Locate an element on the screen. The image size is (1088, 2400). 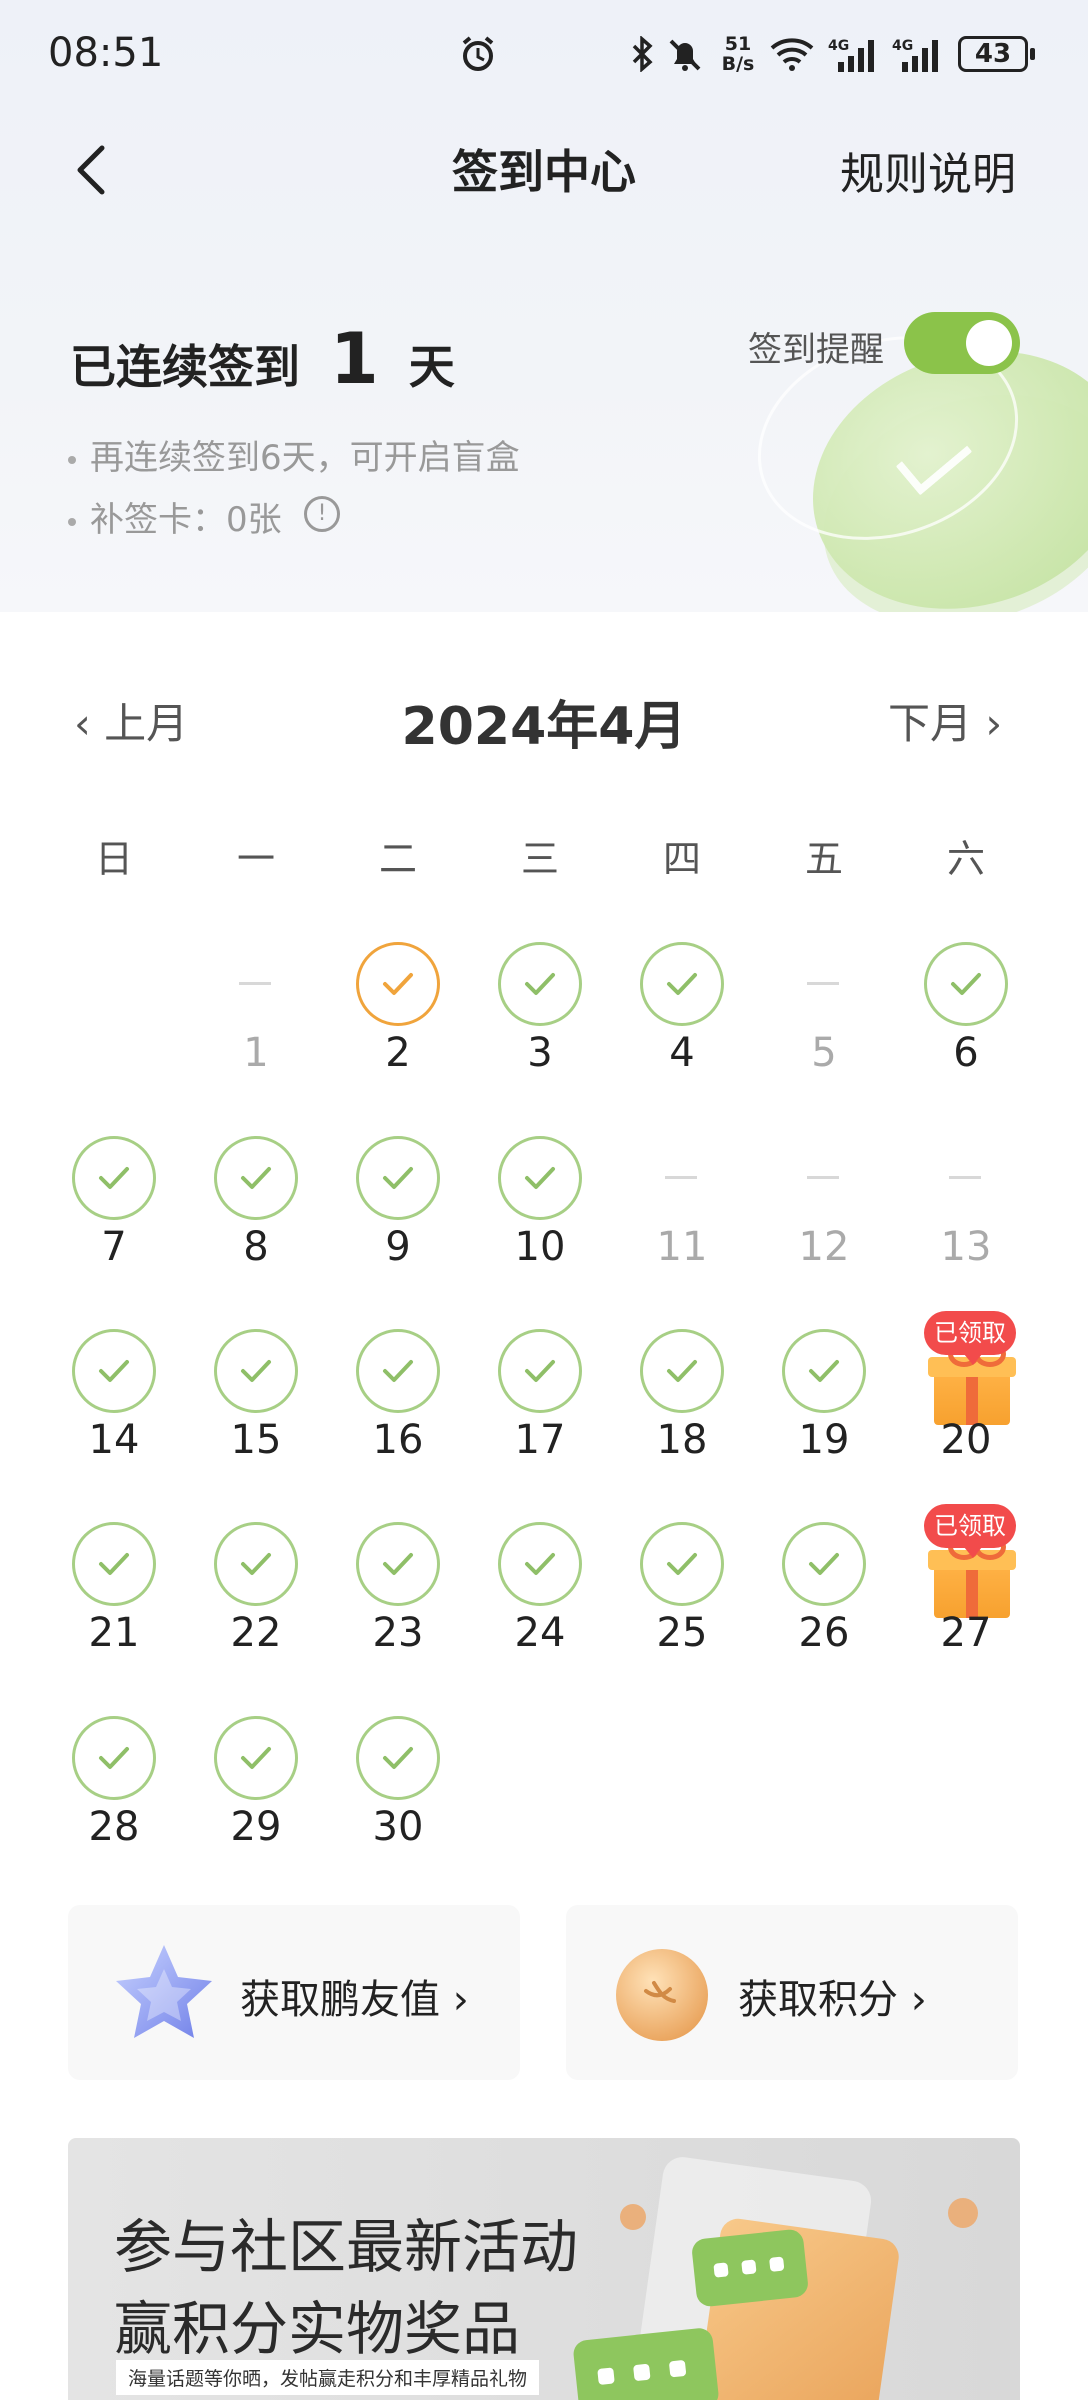
gift-icon: 已领取 is located at coordinates (970, 1561).